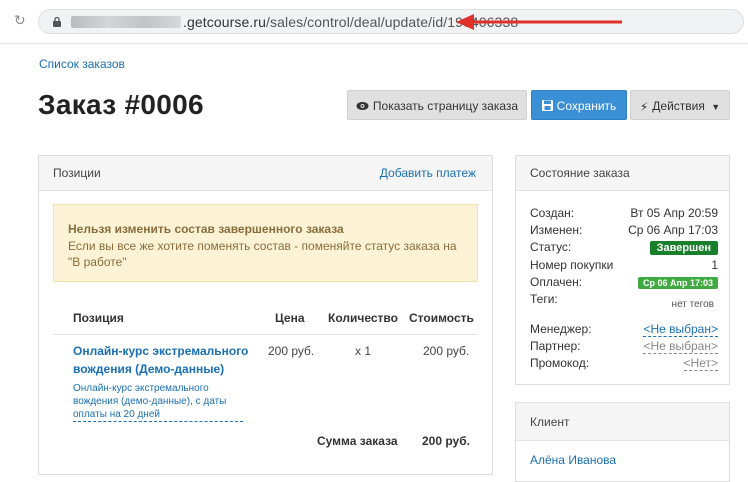 The image size is (748, 482). I want to click on positions-panel-header: Позиции Добавить платеж, so click(265, 173).